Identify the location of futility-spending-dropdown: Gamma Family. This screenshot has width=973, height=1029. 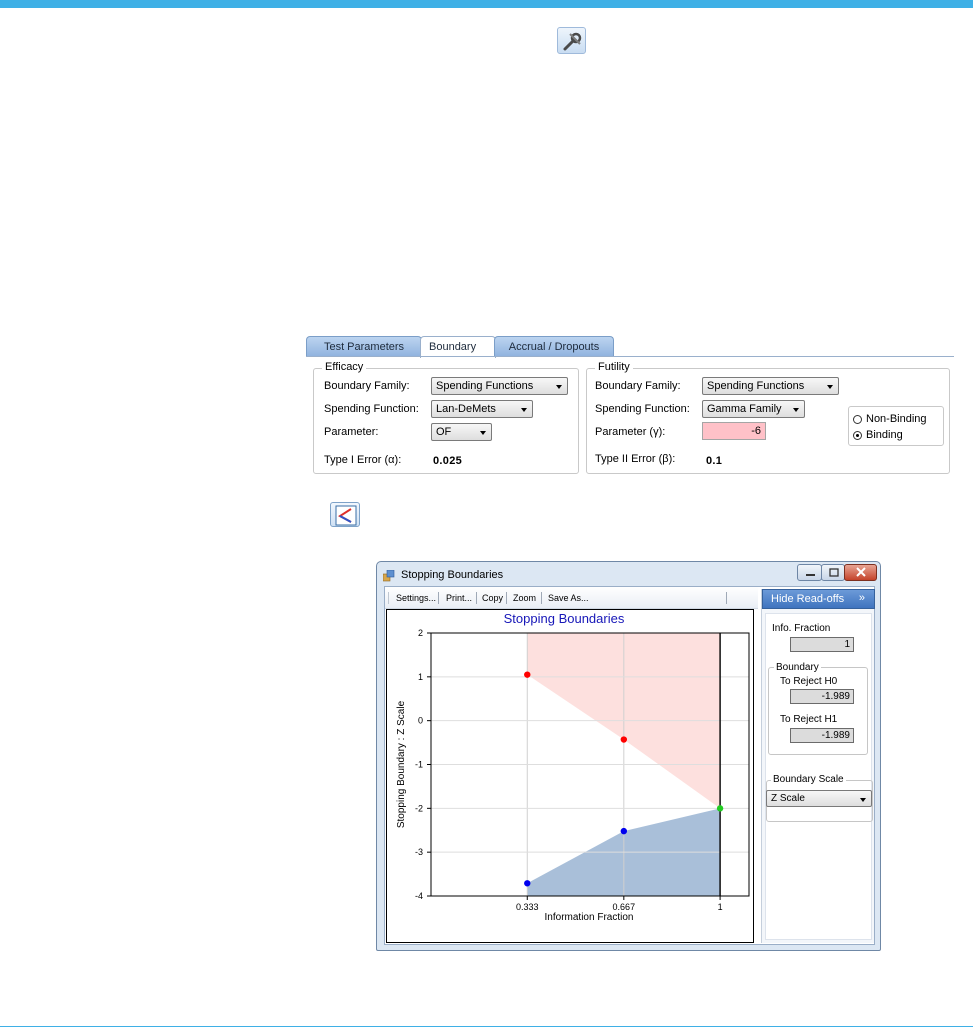
(753, 409).